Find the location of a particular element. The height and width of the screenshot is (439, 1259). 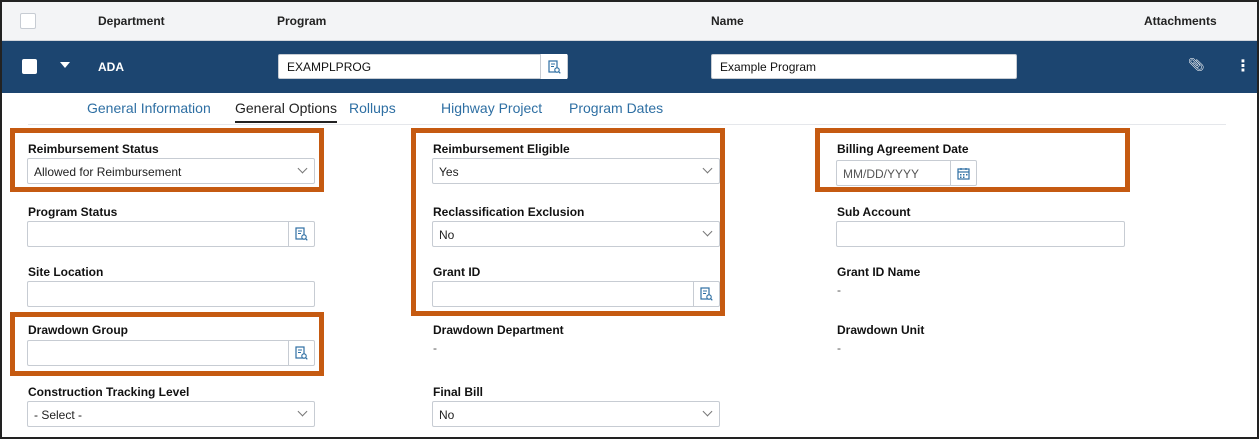

column-header-attachments: Attachments is located at coordinates (1180, 21).